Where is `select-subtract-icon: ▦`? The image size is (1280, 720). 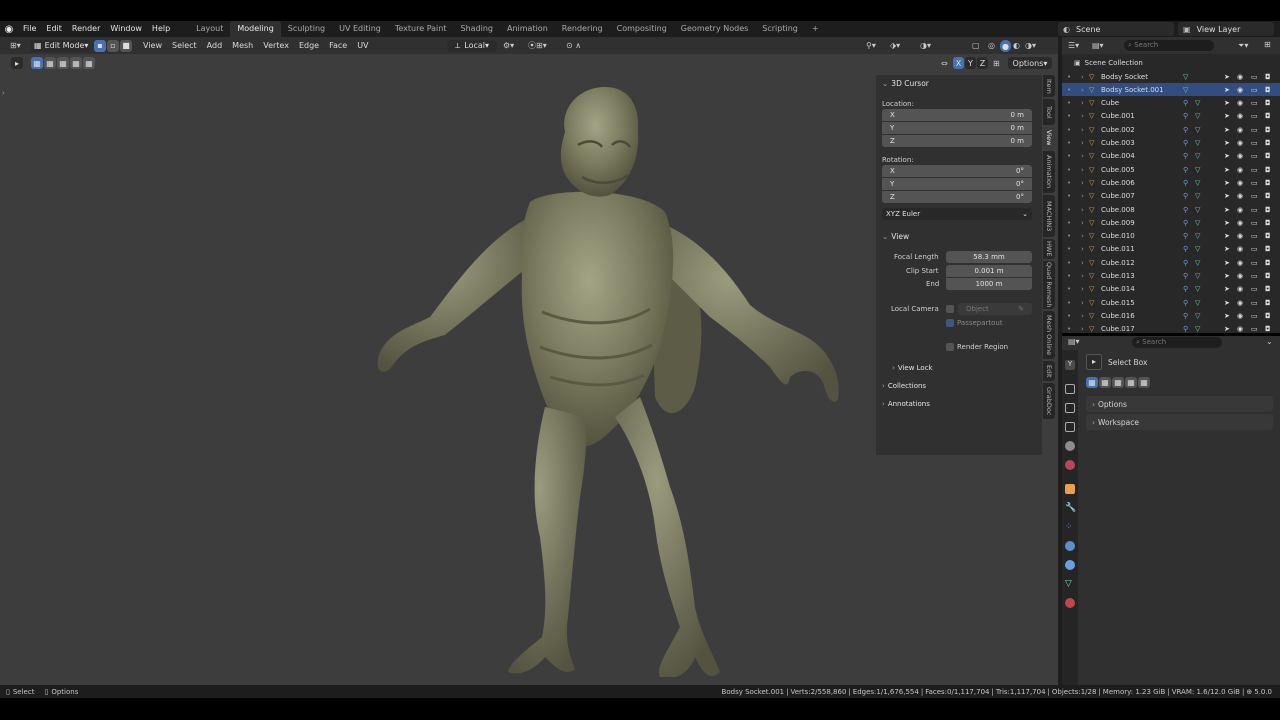
select-subtract-icon: ▦ is located at coordinates (1118, 382).